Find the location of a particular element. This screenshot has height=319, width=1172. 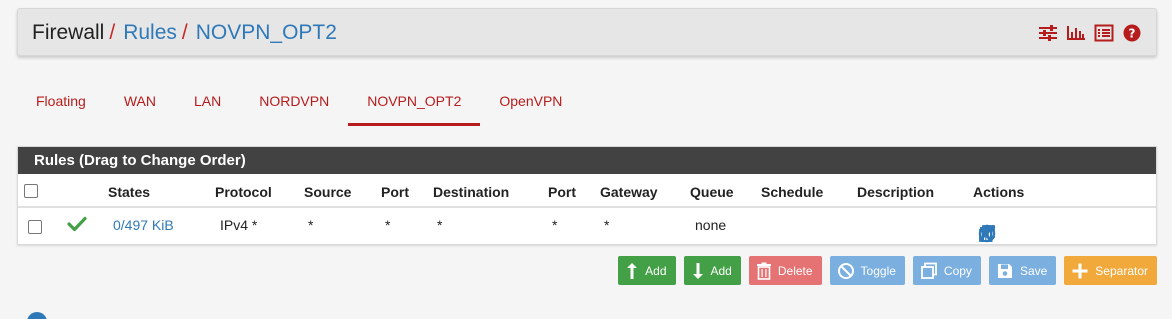

help-icon: ? is located at coordinates (1132, 33).